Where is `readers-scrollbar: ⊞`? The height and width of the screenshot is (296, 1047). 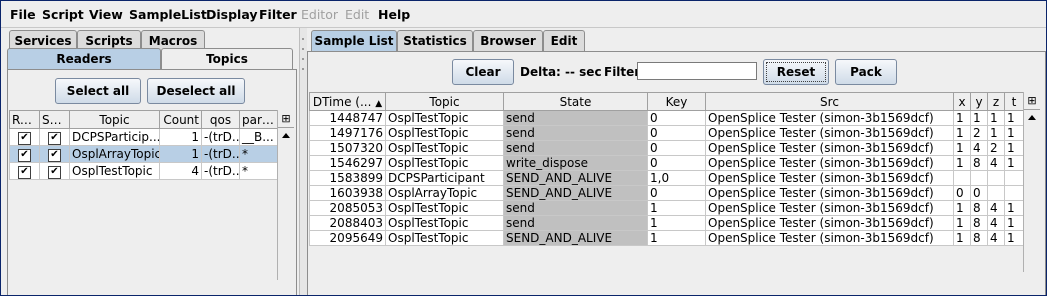
readers-scrollbar: ⊞ is located at coordinates (285, 195).